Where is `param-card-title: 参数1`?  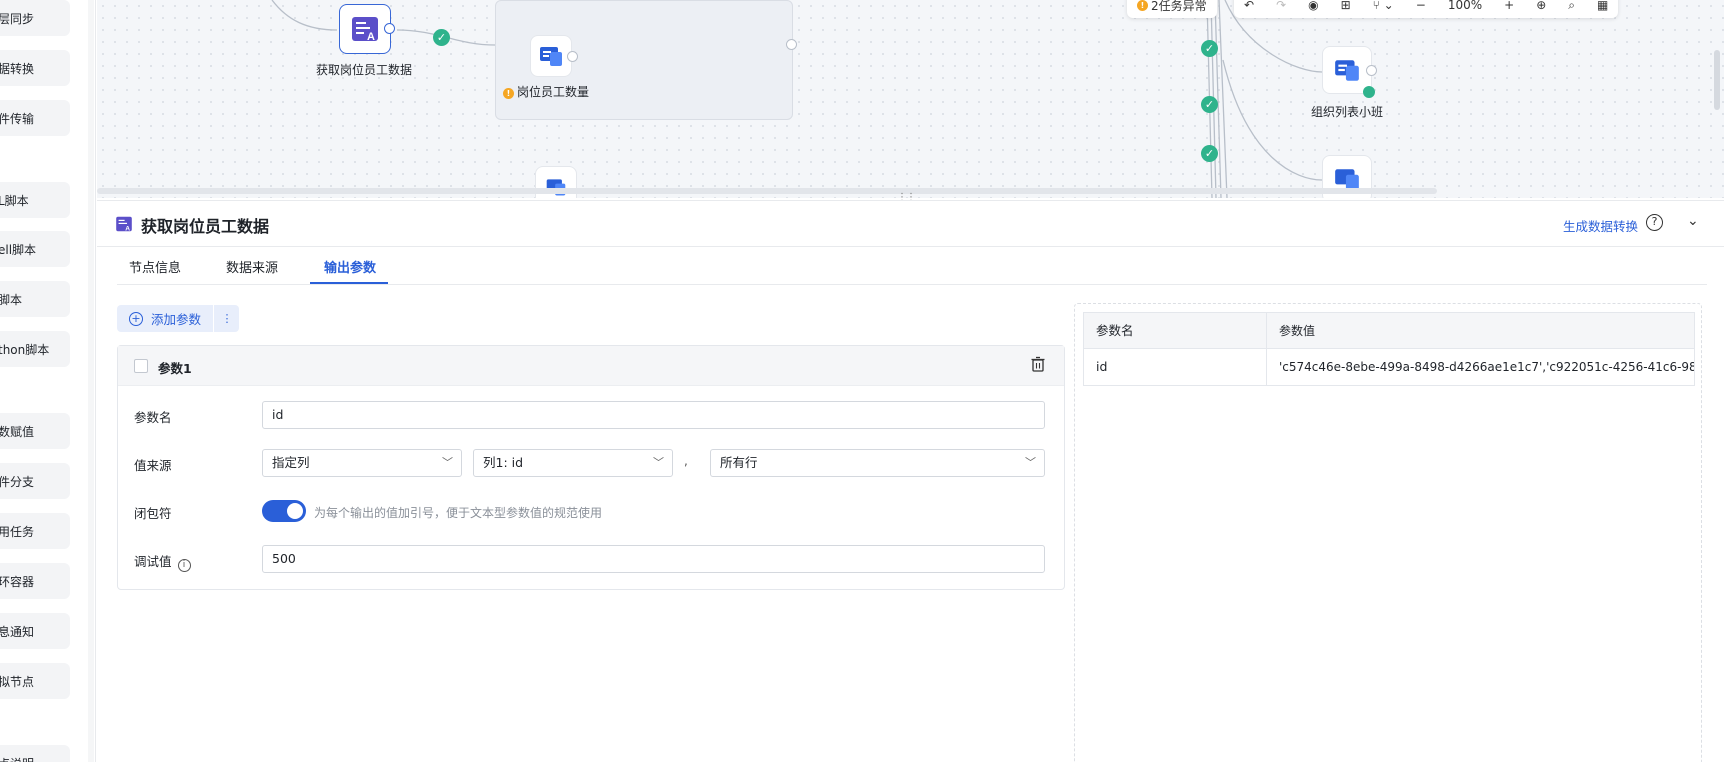
param-card-title: 参数1 is located at coordinates (175, 368).